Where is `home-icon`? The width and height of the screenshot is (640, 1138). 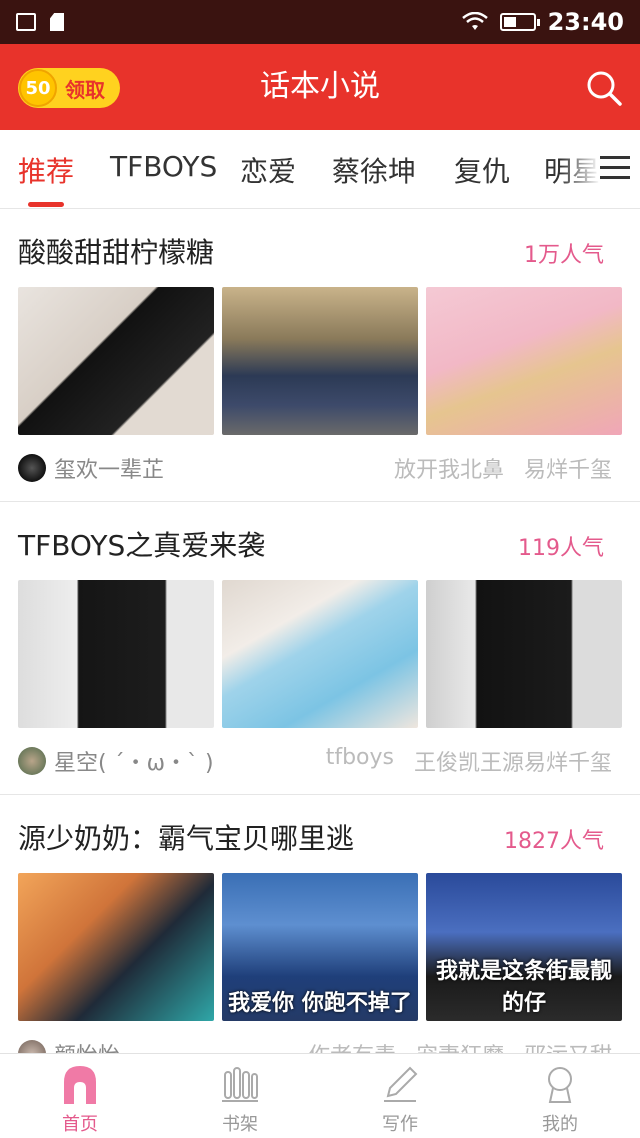 home-icon is located at coordinates (80, 1085).